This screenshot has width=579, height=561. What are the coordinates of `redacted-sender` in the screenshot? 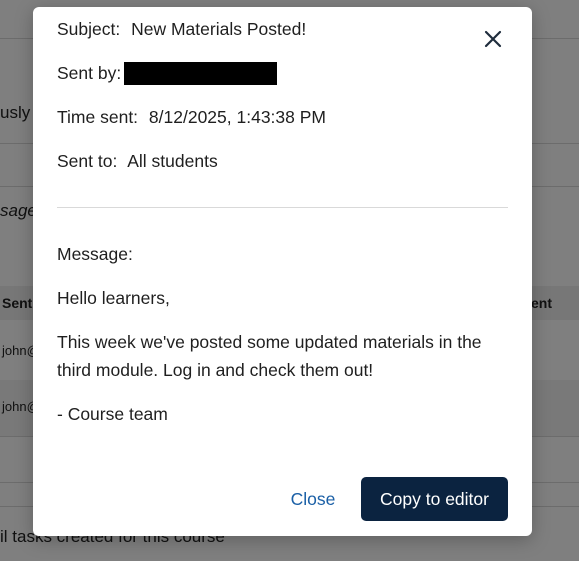 It's located at (200, 73).